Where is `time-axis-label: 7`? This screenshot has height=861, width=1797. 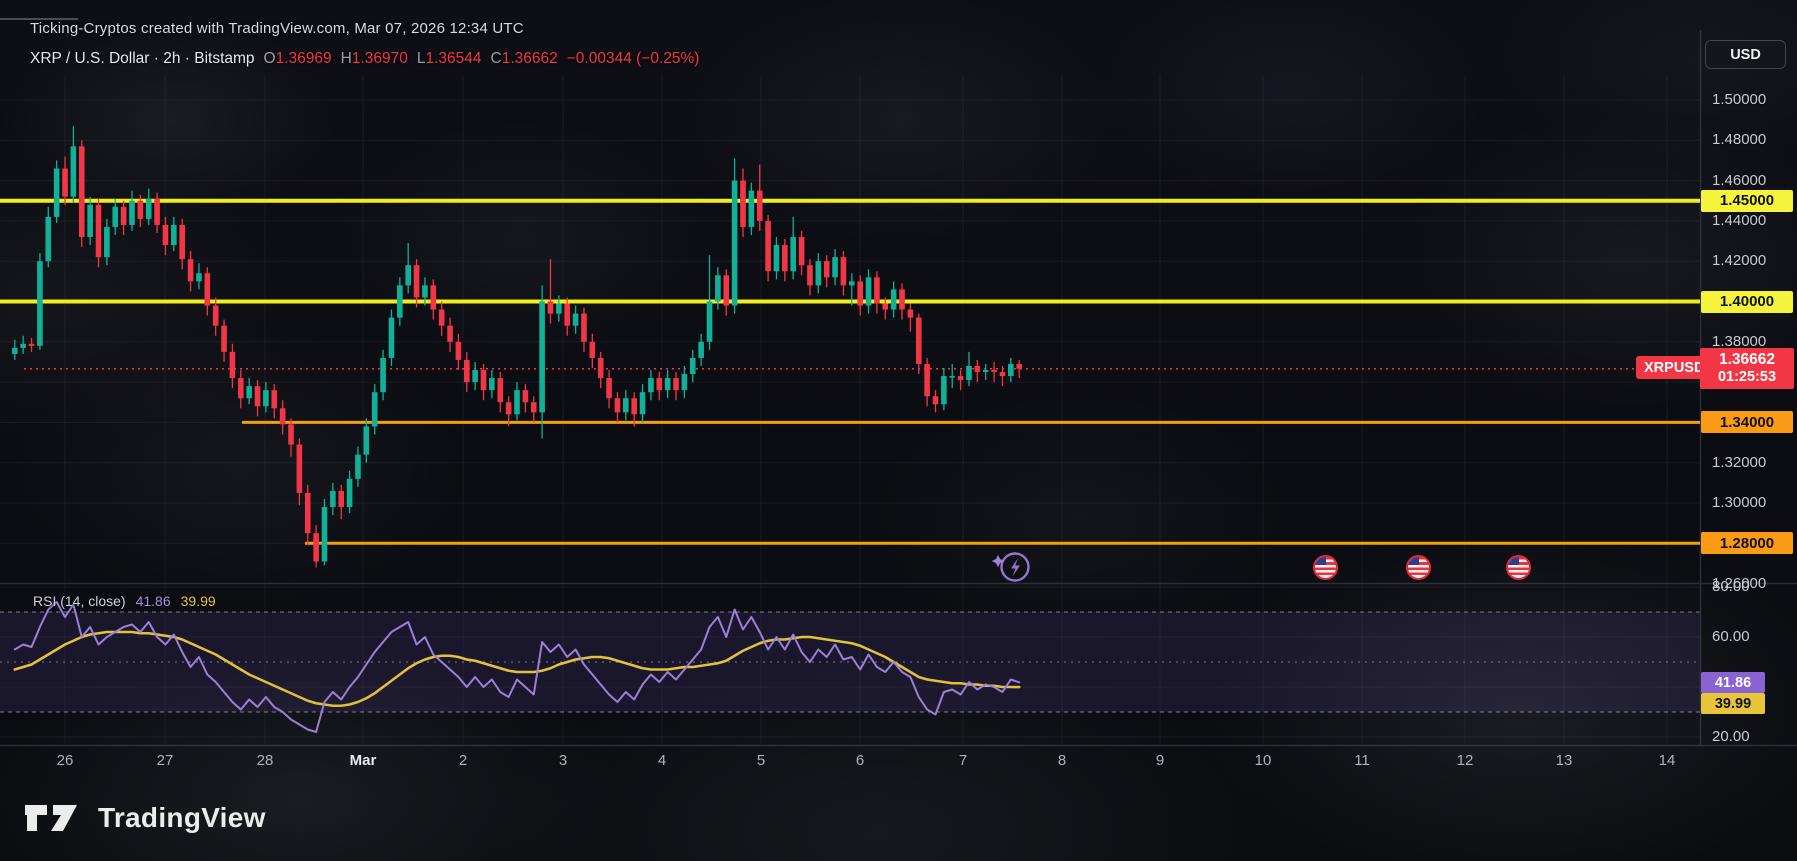 time-axis-label: 7 is located at coordinates (963, 760).